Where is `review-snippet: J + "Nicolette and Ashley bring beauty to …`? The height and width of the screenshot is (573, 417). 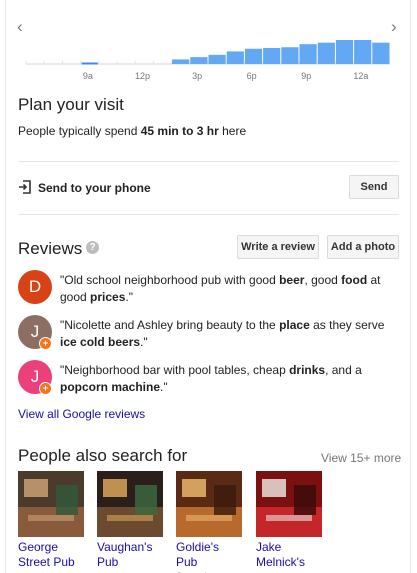 review-snippet: J + "Nicolette and Ashley bring beauty to … is located at coordinates (213, 335).